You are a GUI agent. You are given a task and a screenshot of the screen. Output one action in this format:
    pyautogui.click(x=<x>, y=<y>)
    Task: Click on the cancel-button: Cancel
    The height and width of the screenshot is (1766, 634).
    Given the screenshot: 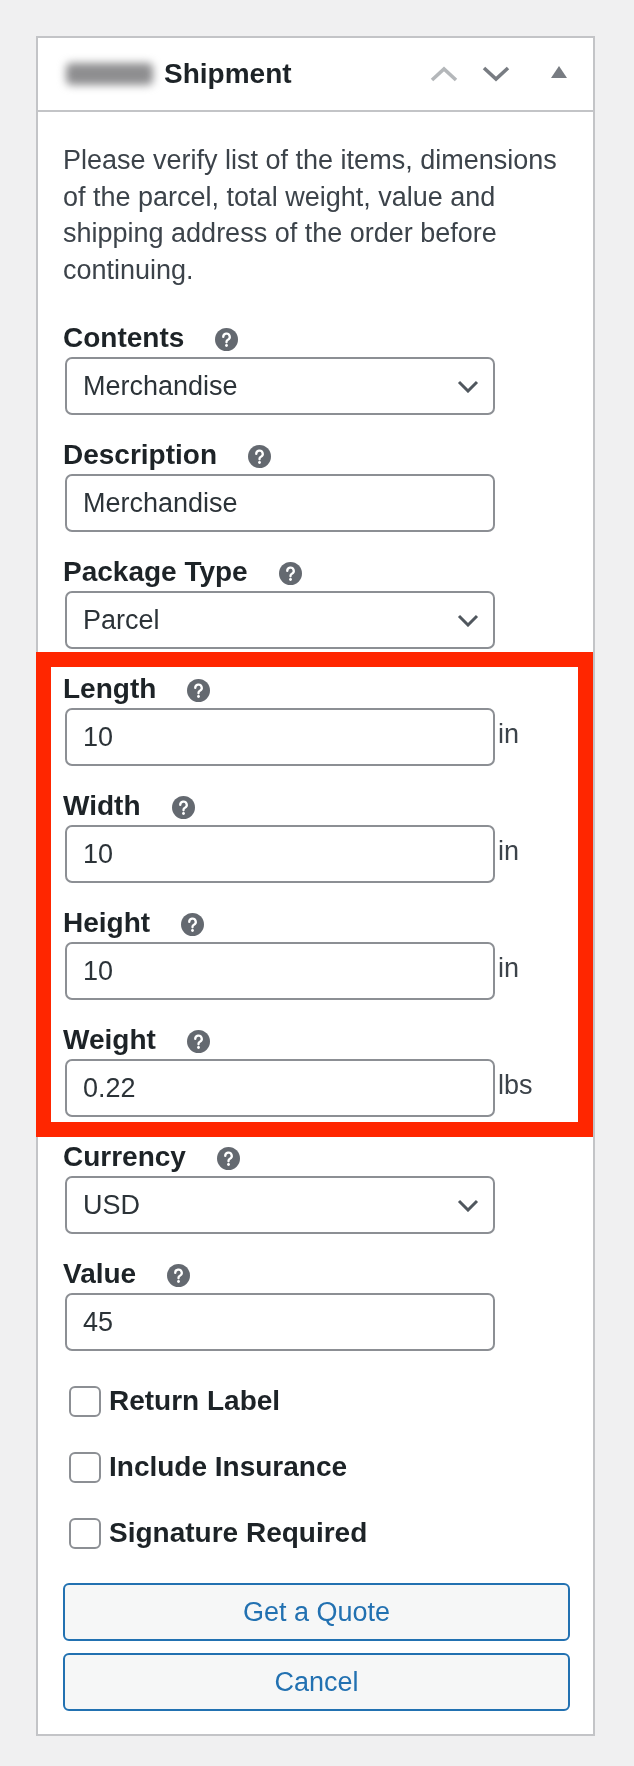 What is the action you would take?
    pyautogui.click(x=316, y=1682)
    